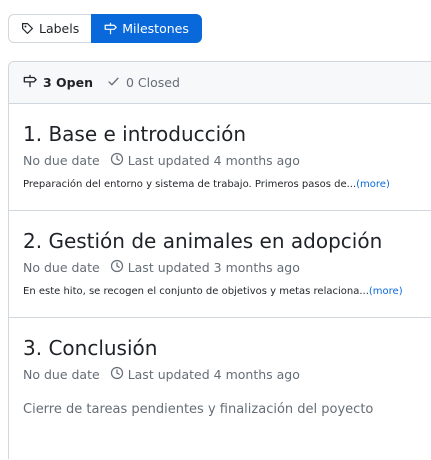 Image resolution: width=431 pixels, height=460 pixels. What do you see at coordinates (90, 348) in the screenshot?
I see `milestone-title: 3. Conclusión` at bounding box center [90, 348].